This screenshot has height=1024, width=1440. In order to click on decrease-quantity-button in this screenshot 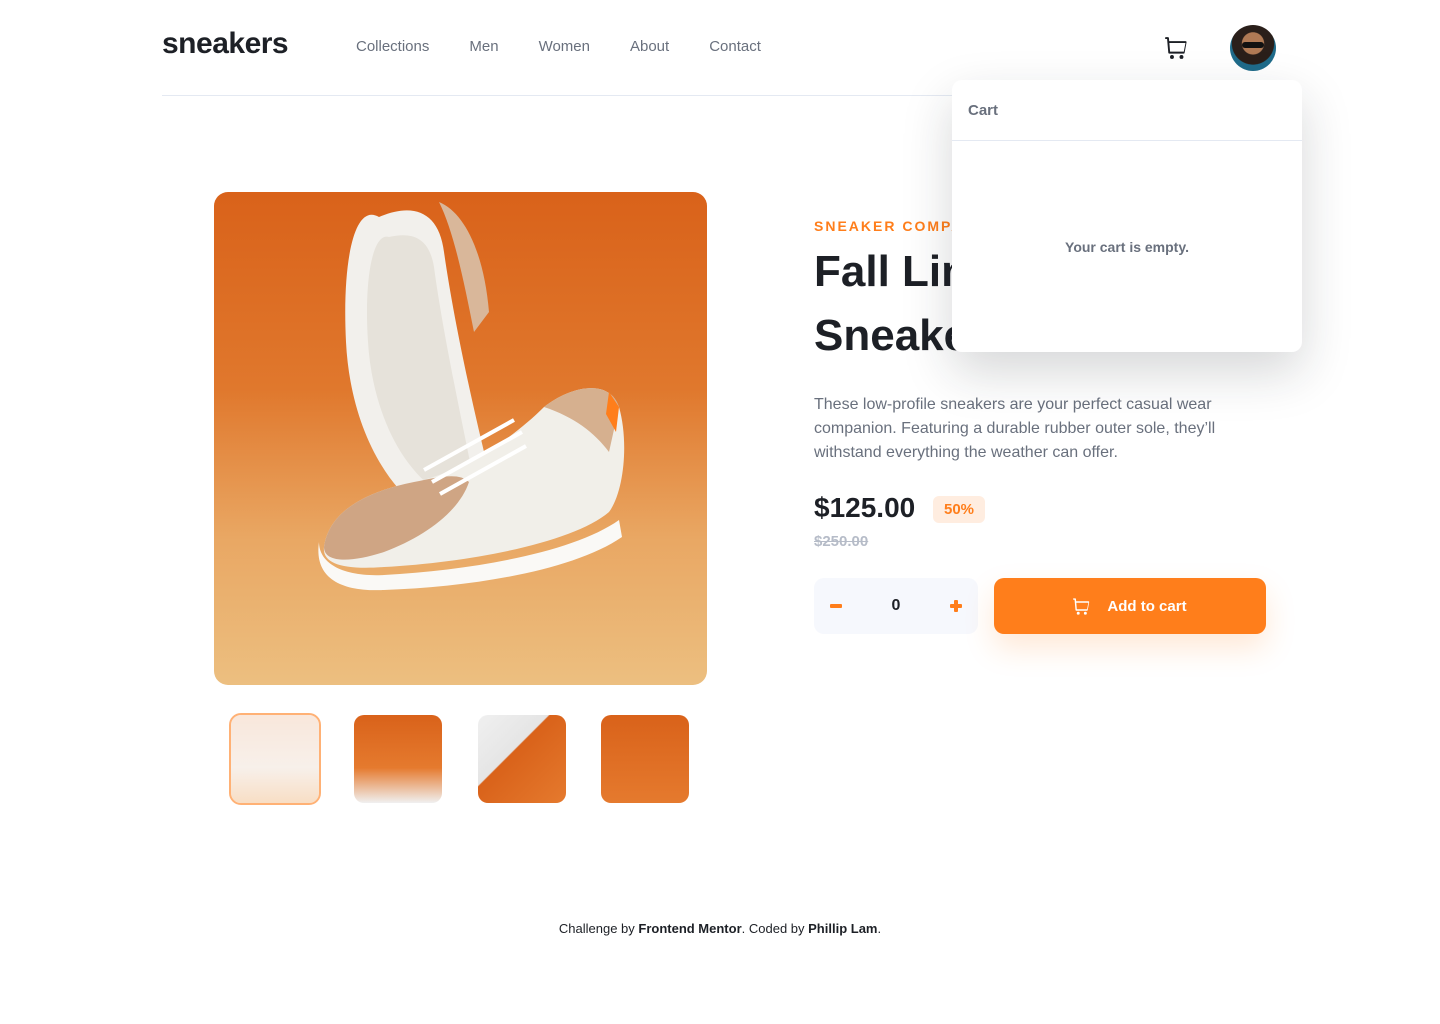, I will do `click(836, 606)`.